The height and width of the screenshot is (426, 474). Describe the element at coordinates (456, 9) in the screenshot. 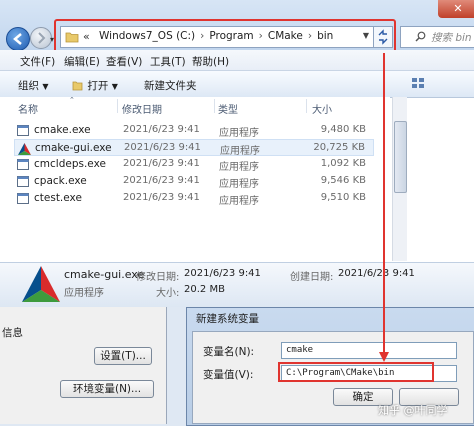

I see `close-window-button: ✕` at that location.